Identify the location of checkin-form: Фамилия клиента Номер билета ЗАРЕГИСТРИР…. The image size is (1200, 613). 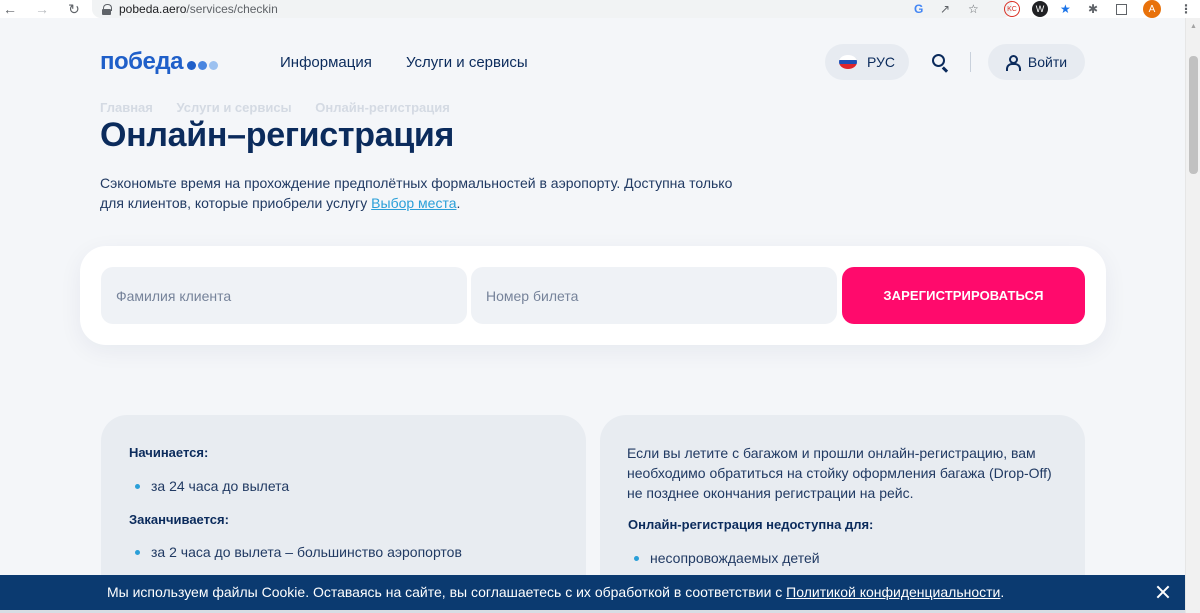
(593, 295).